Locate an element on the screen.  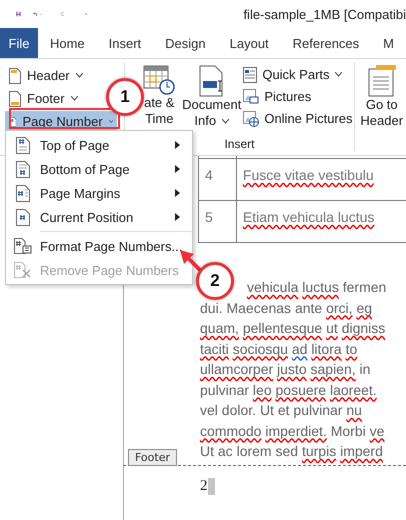
header-icon is located at coordinates (15, 76).